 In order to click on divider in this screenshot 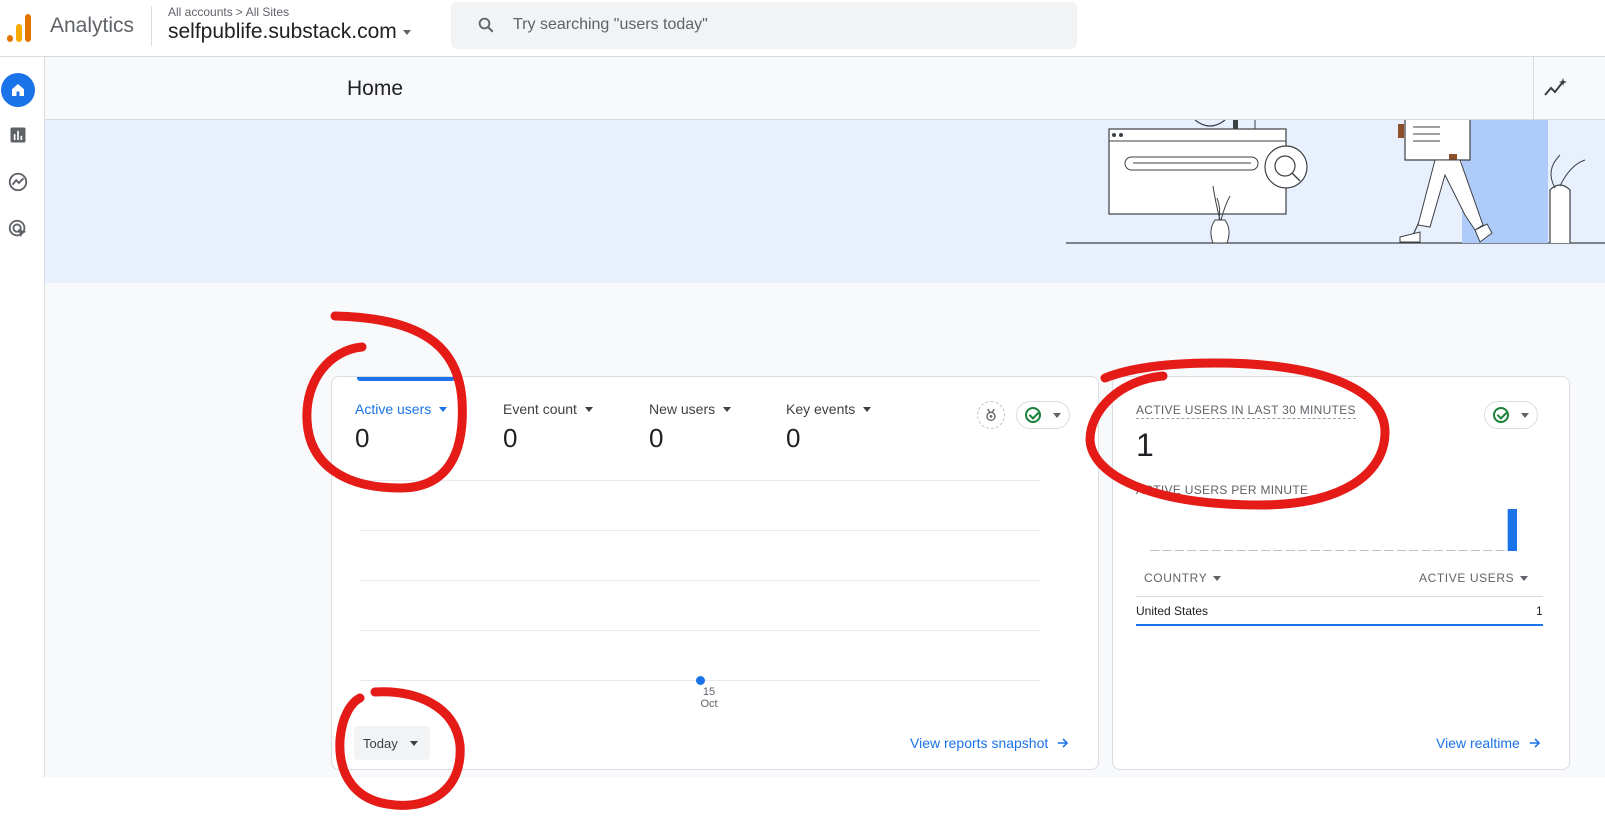, I will do `click(151, 26)`.